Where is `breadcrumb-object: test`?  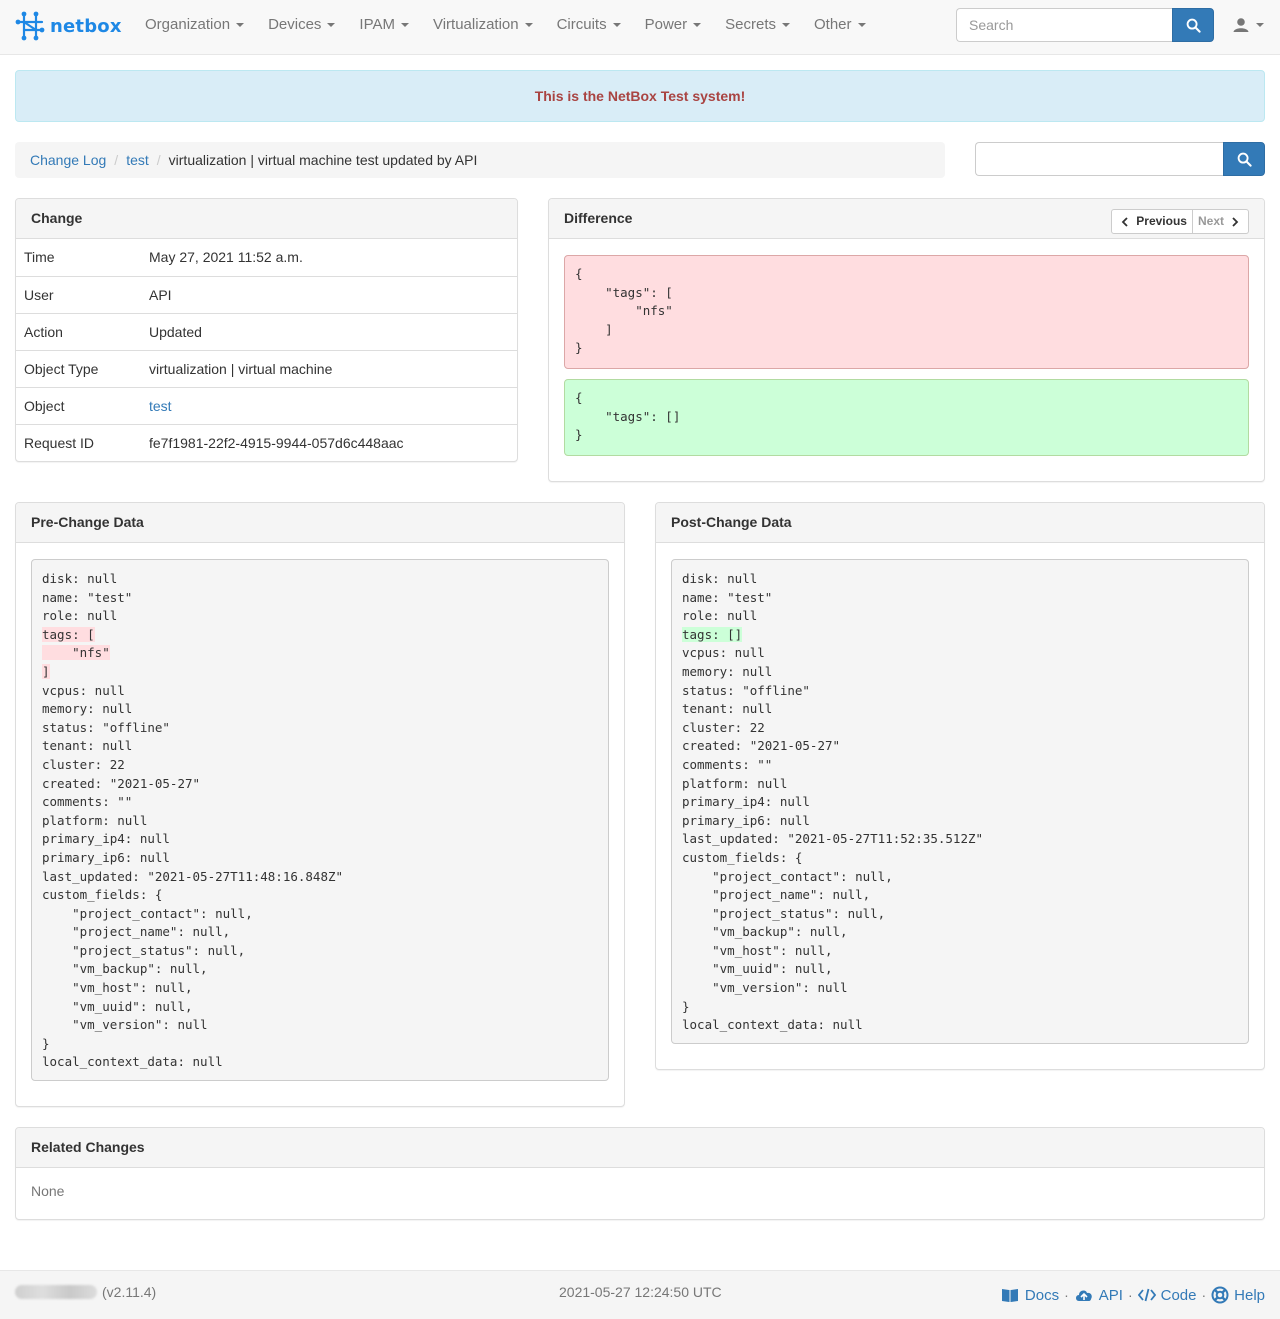
breadcrumb-object: test is located at coordinates (137, 160).